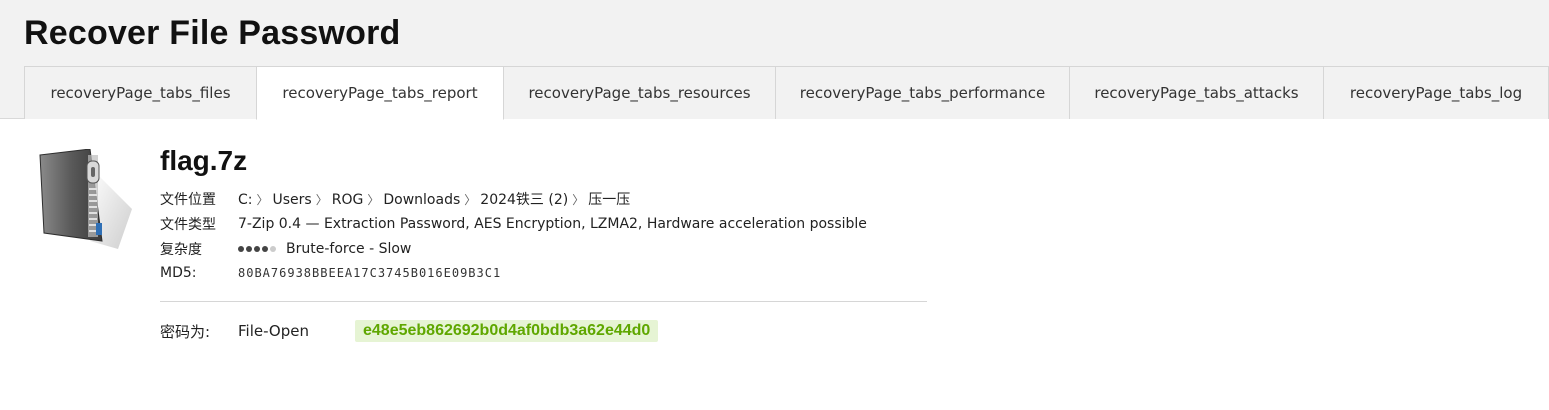 This screenshot has width=1549, height=410. I want to click on complexity-rating, so click(258, 249).